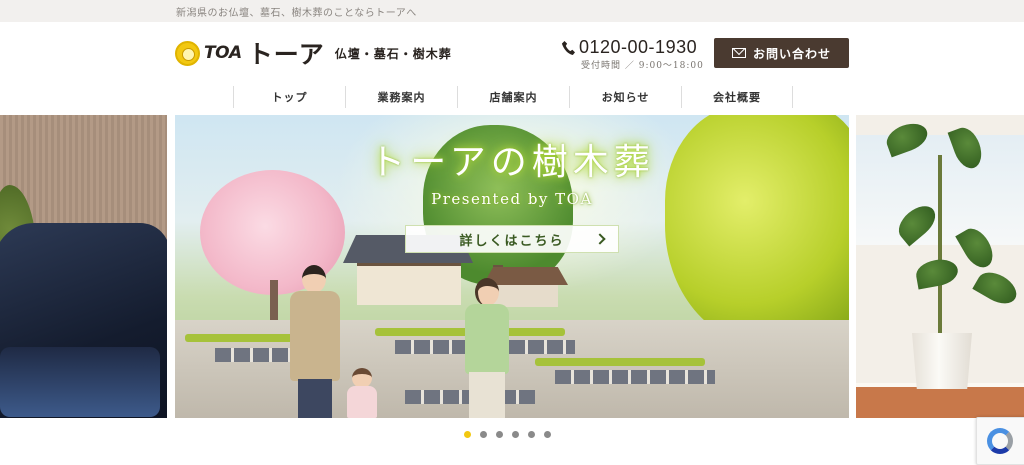 The width and height of the screenshot is (1024, 465). I want to click on nav-item-company: 会社概要, so click(737, 97).